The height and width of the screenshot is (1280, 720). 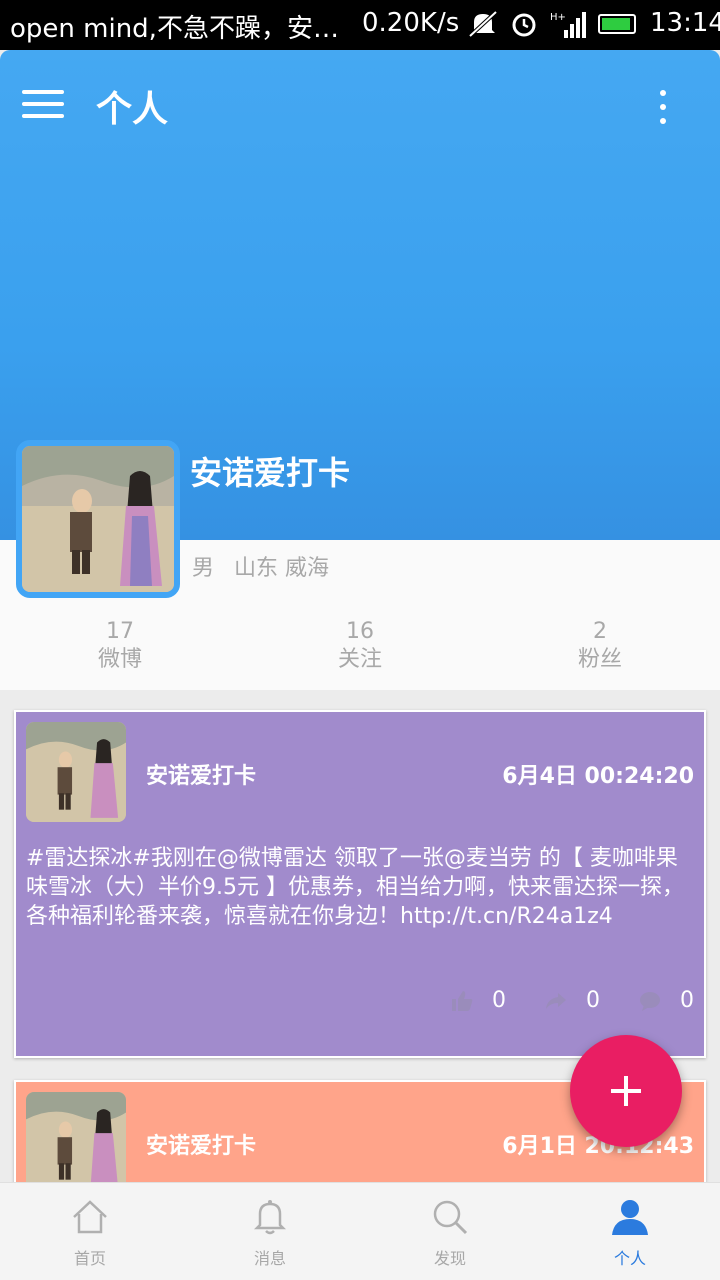 I want to click on more-vertical-icon, so click(x=663, y=107).